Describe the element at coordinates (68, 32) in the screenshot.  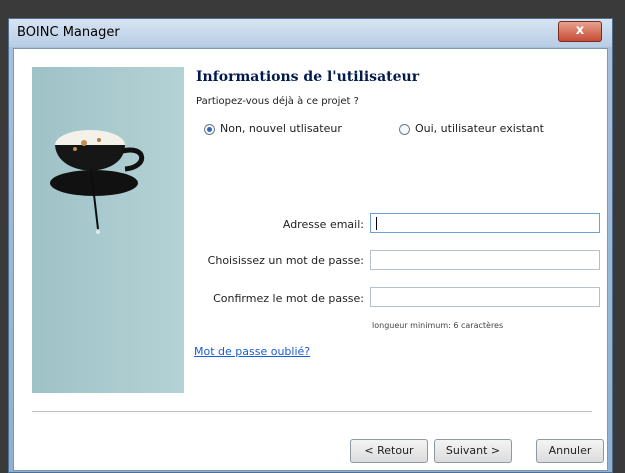
I see `window-title: BOINC Manager` at that location.